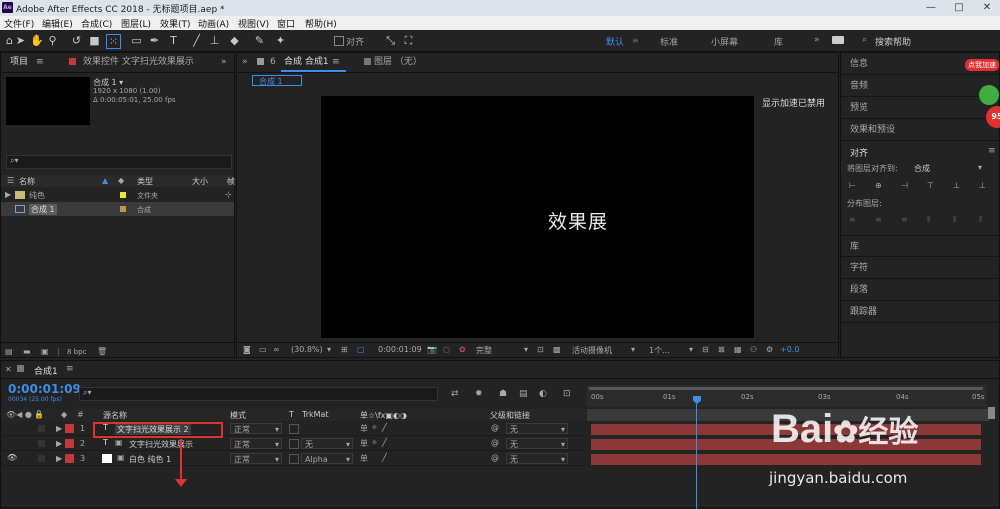 The height and width of the screenshot is (509, 1000). What do you see at coordinates (45, 351) in the screenshot?
I see `new-composition-icon: ▣` at bounding box center [45, 351].